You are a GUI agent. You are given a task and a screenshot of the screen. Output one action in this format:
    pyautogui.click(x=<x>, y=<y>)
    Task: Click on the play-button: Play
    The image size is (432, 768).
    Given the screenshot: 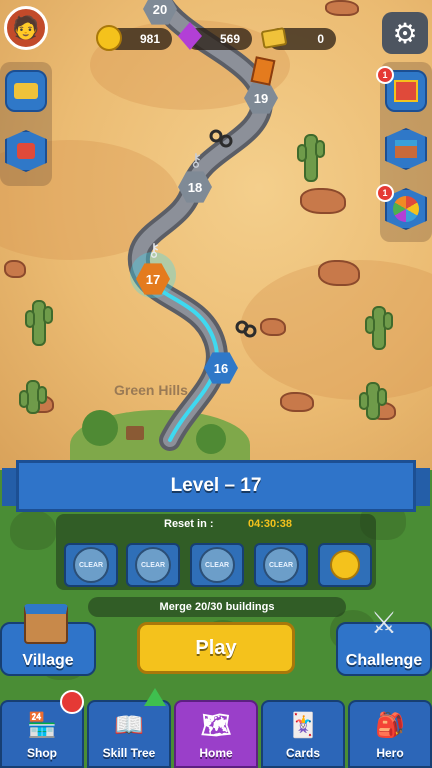 What is the action you would take?
    pyautogui.click(x=216, y=648)
    